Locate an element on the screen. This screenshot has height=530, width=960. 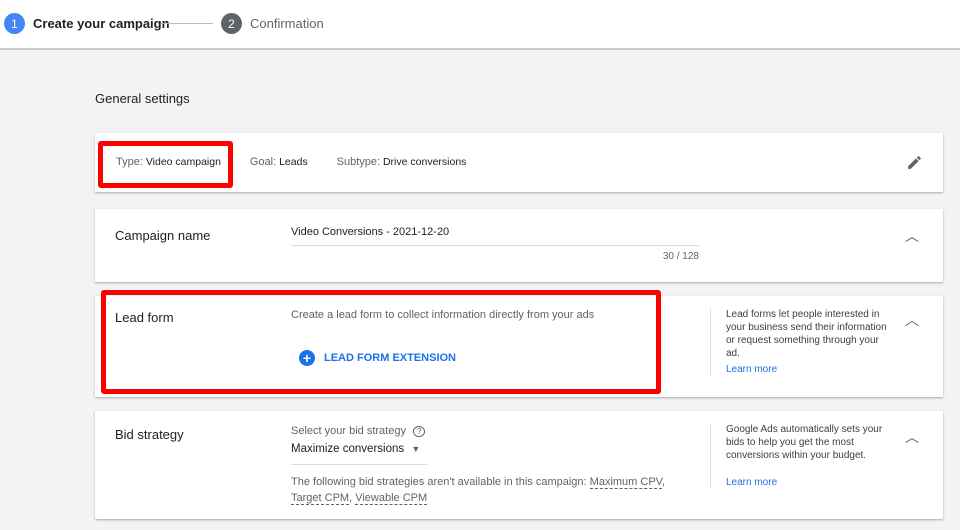
step-2: 2 Confirmation is located at coordinates (272, 23).